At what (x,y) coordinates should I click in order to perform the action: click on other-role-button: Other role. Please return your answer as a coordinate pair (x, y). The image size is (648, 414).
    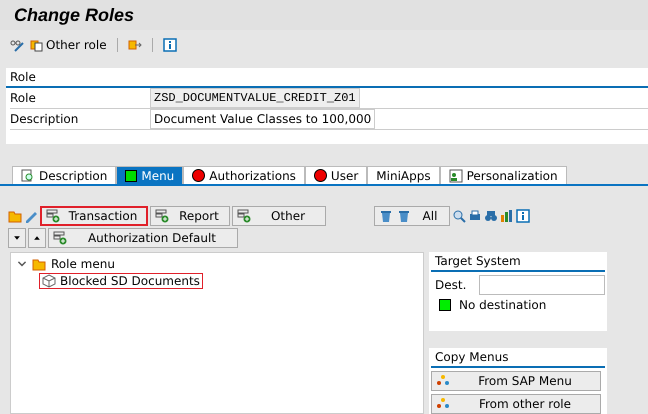
    Looking at the image, I should click on (68, 45).